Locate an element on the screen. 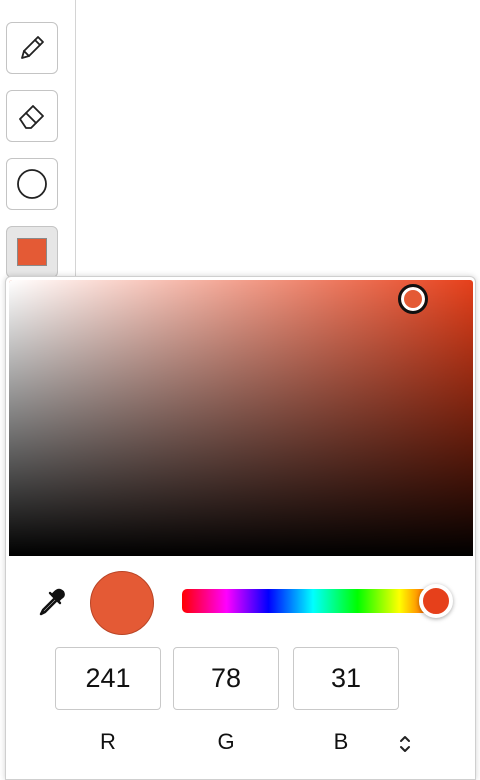 This screenshot has width=480, height=780. pencil-tool-button is located at coordinates (32, 48).